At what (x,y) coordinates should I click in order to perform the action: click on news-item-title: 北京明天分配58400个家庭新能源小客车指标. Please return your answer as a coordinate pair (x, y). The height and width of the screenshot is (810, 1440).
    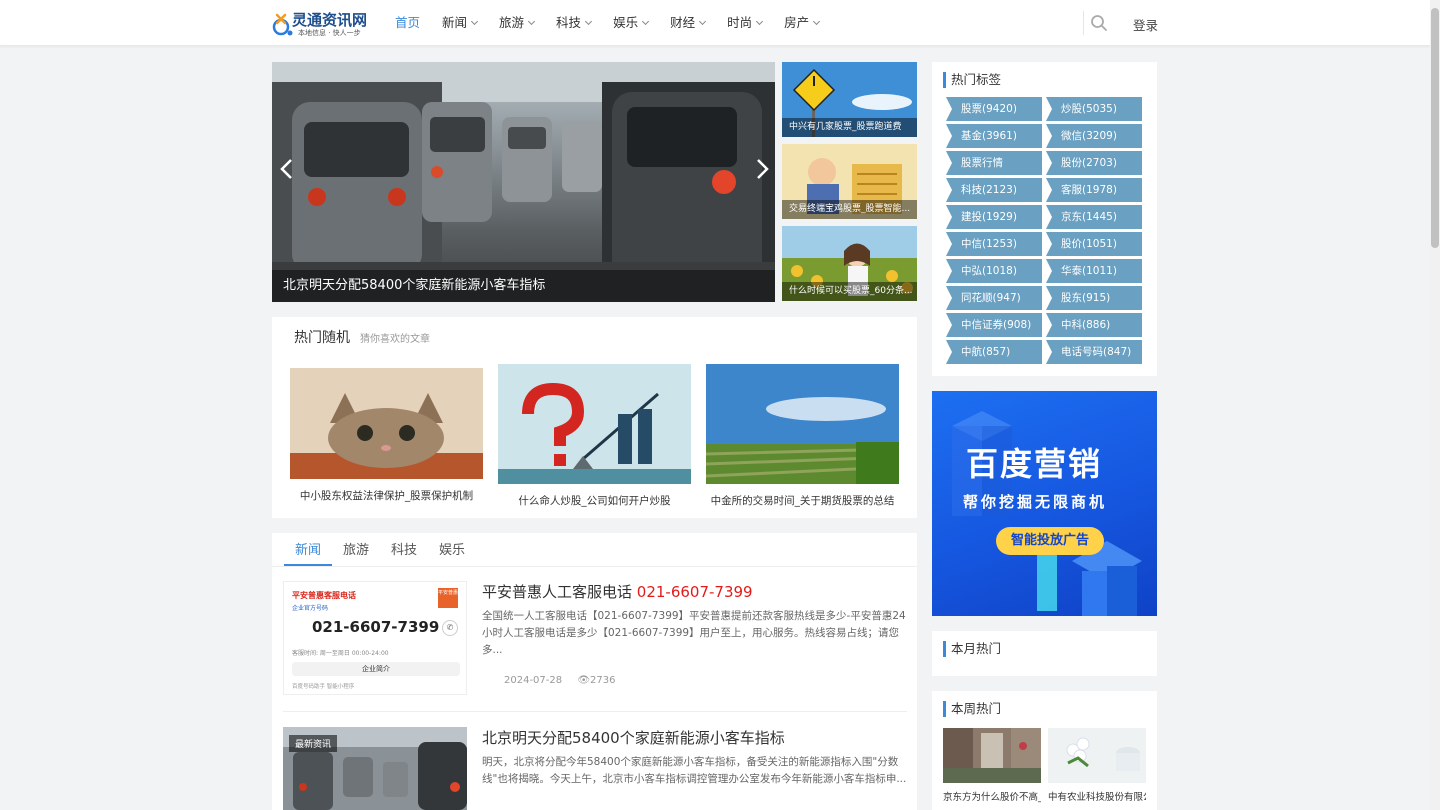
    Looking at the image, I should click on (633, 737).